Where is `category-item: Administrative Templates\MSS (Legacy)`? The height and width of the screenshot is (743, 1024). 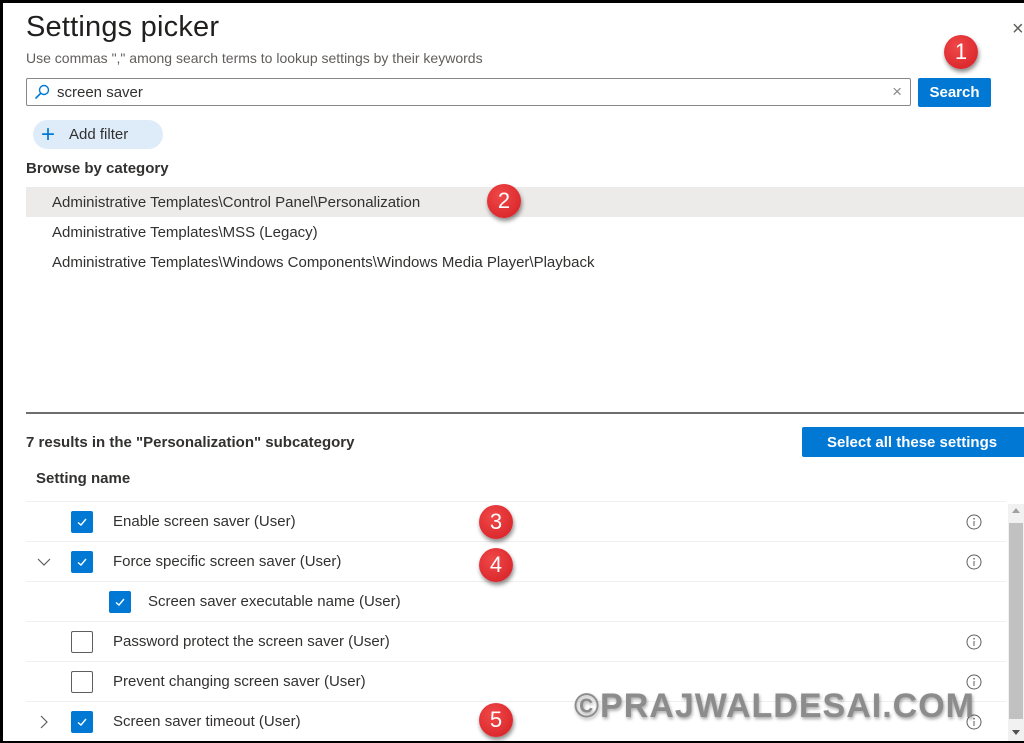 category-item: Administrative Templates\MSS (Legacy) is located at coordinates (525, 232).